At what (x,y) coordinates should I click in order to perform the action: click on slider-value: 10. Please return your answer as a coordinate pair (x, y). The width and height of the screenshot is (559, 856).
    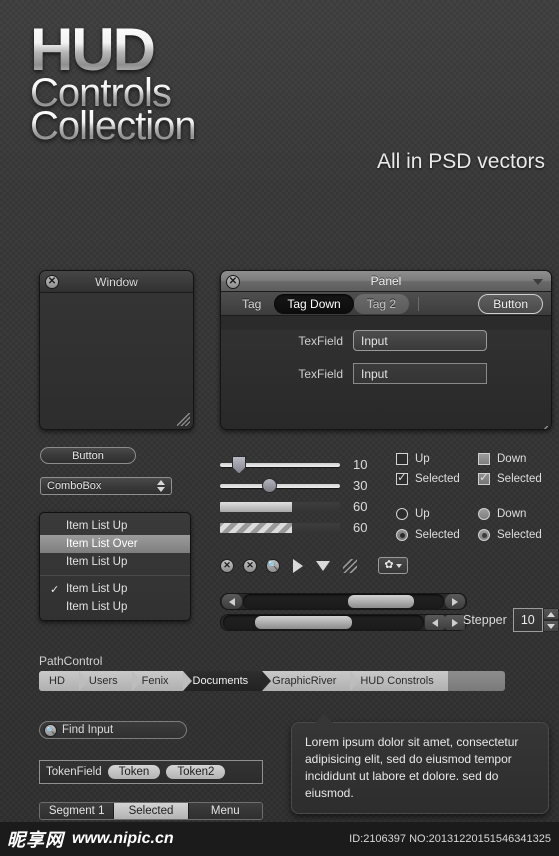
    Looking at the image, I should click on (360, 464).